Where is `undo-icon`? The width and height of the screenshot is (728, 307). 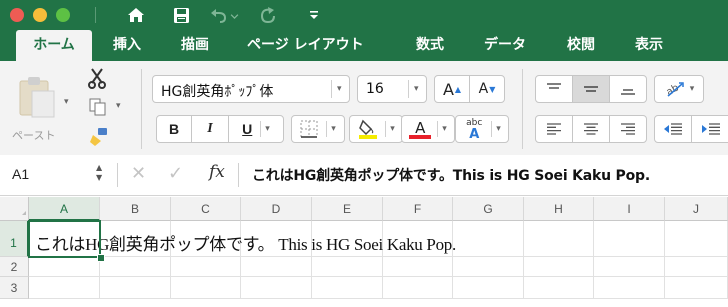 undo-icon is located at coordinates (224, 15).